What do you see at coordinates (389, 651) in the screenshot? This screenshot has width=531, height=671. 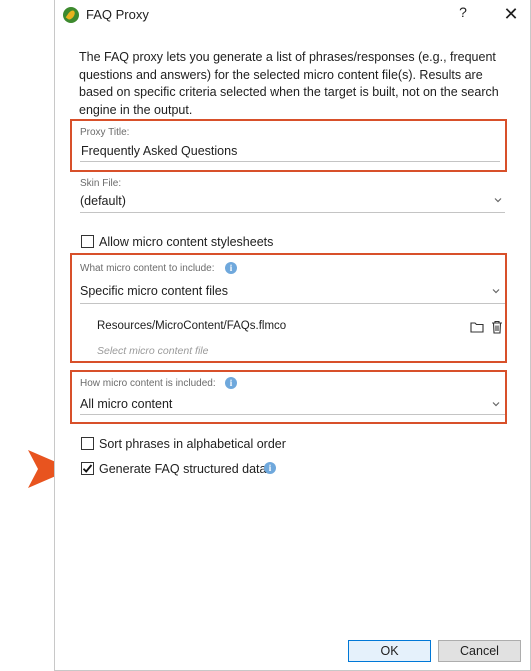 I see `ok-button: OK` at bounding box center [389, 651].